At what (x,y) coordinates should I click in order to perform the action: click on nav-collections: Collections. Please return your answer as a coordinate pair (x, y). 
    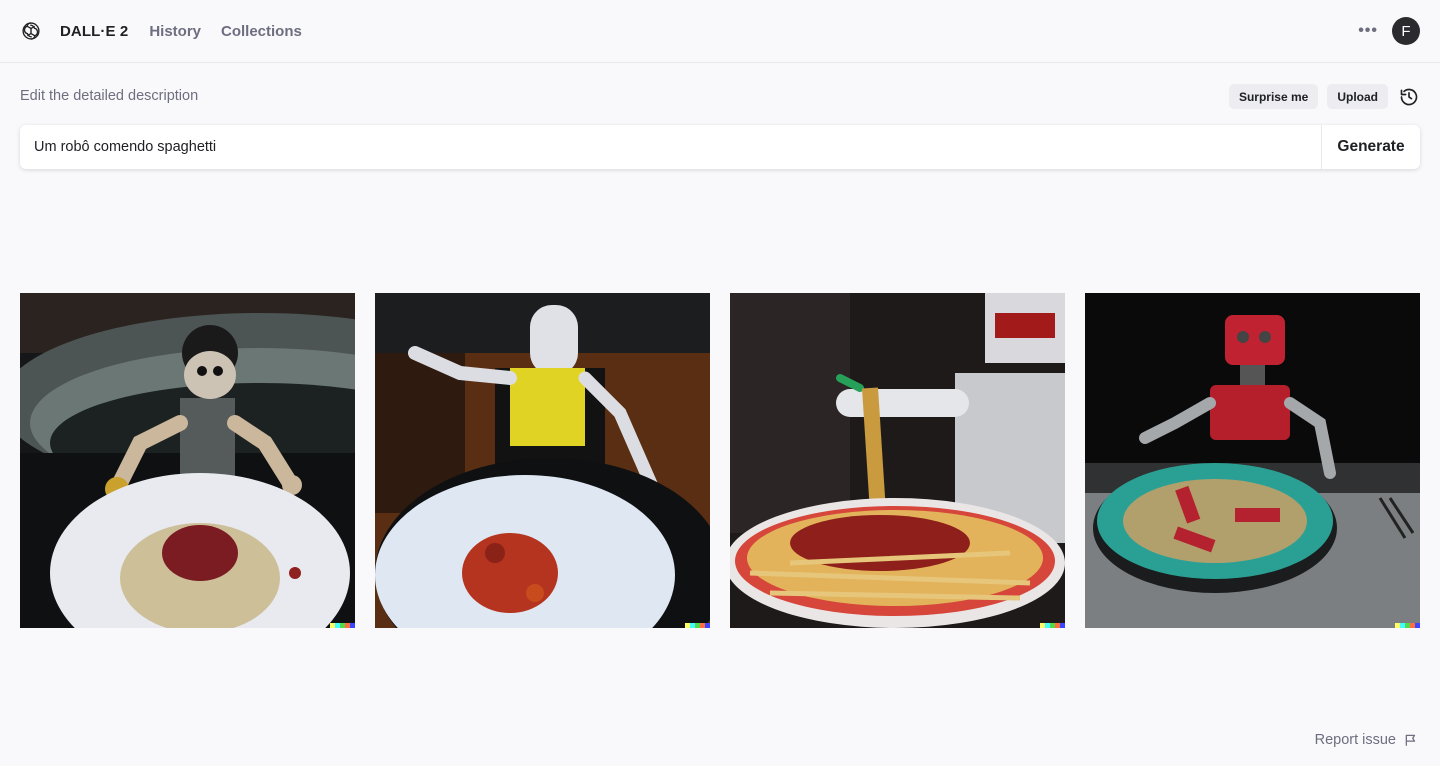
    Looking at the image, I should click on (261, 31).